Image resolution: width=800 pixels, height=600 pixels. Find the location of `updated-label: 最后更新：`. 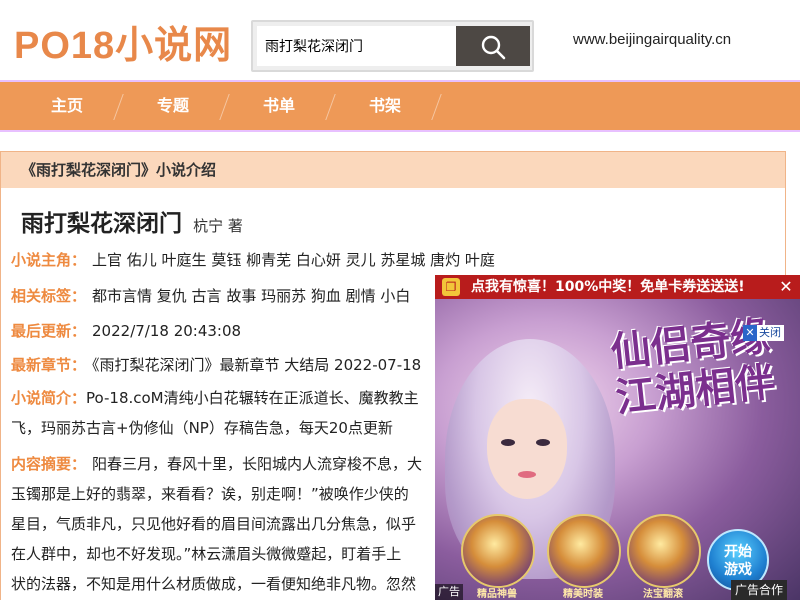

updated-label: 最后更新： is located at coordinates (49, 331).